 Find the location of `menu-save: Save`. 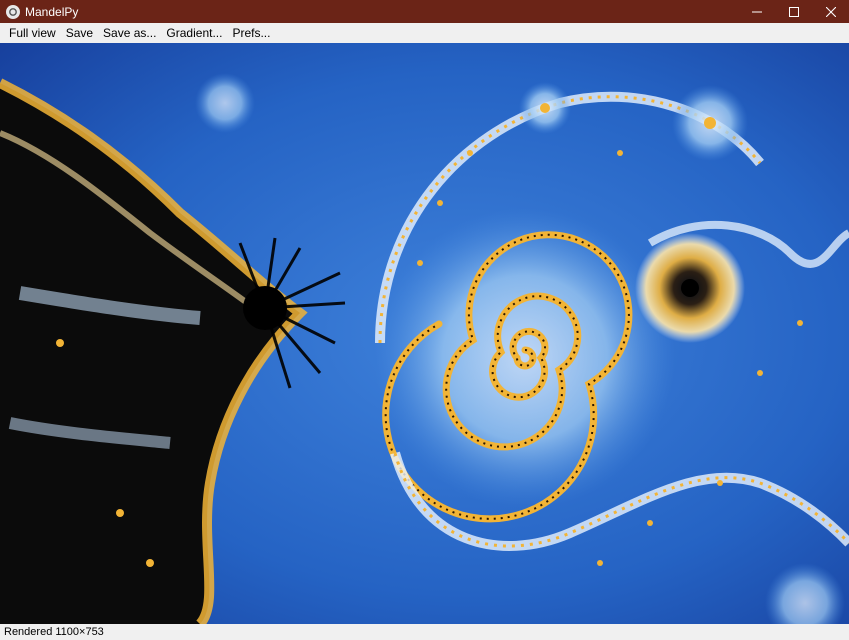

menu-save: Save is located at coordinates (79, 33).